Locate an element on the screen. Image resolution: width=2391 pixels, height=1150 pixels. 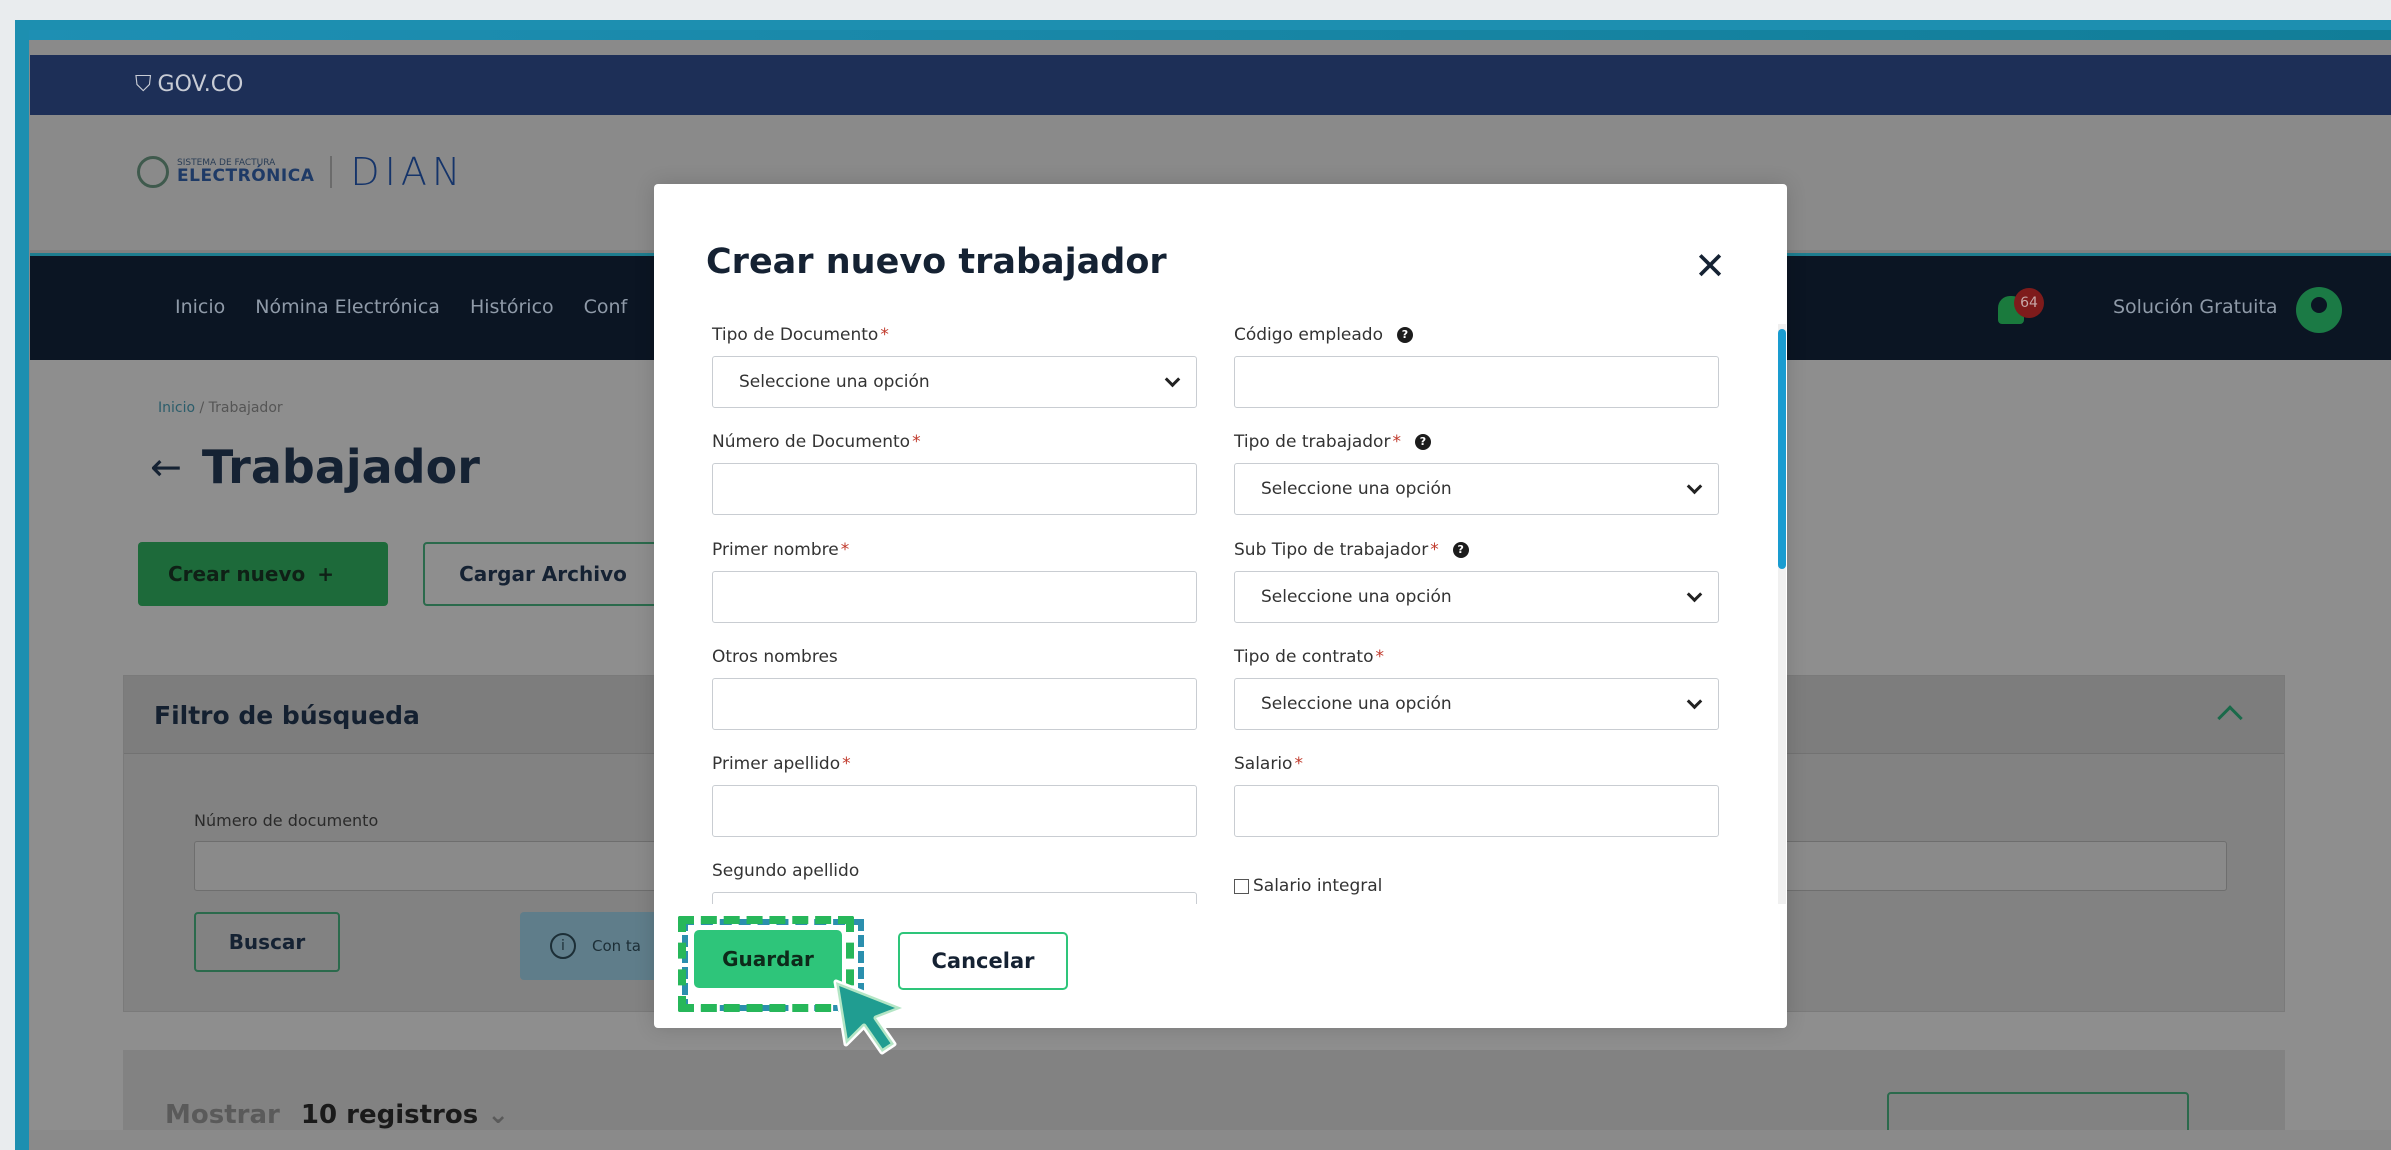
primer-nombre-input is located at coordinates (954, 597).